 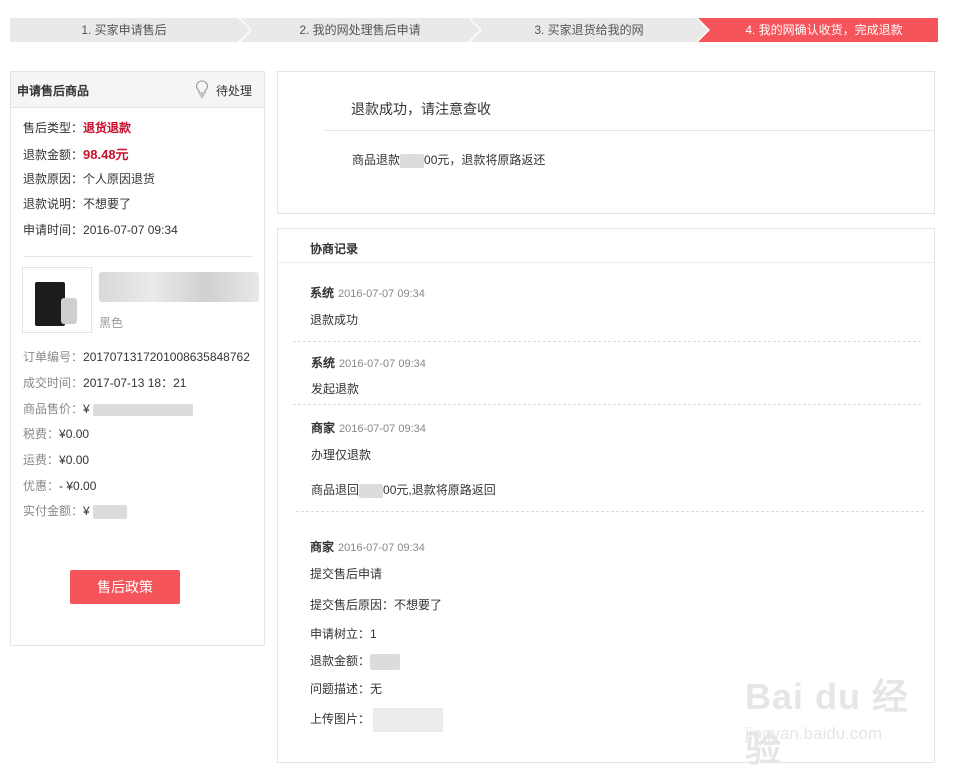 I want to click on records-title: 协商记录, so click(x=334, y=249).